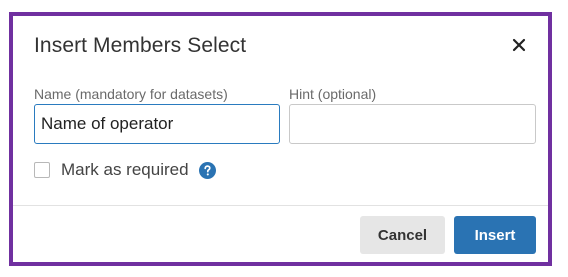 The height and width of the screenshot is (277, 568). Describe the element at coordinates (42, 170) in the screenshot. I see `mark-required-checkbox` at that location.